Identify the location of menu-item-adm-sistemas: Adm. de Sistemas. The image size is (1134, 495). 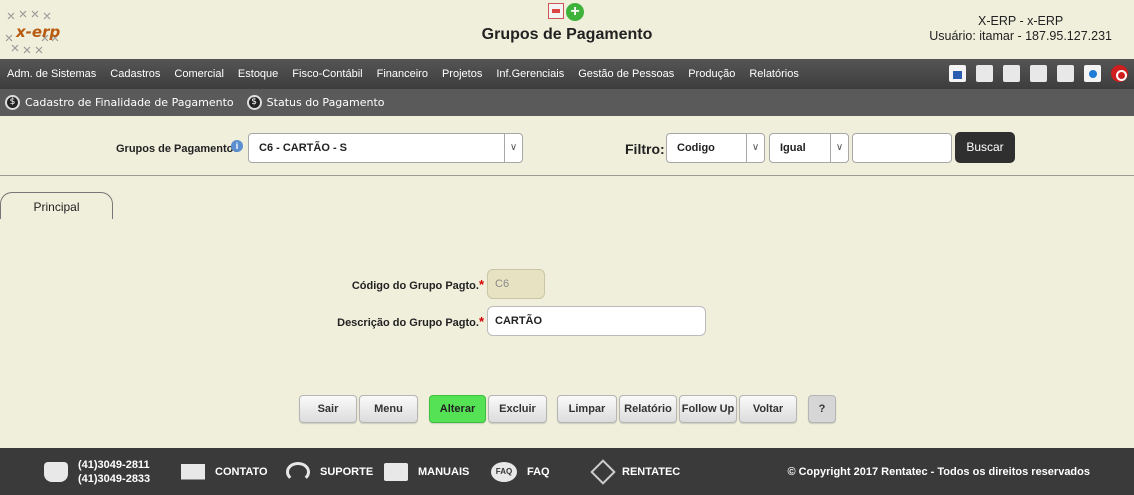
(51, 74).